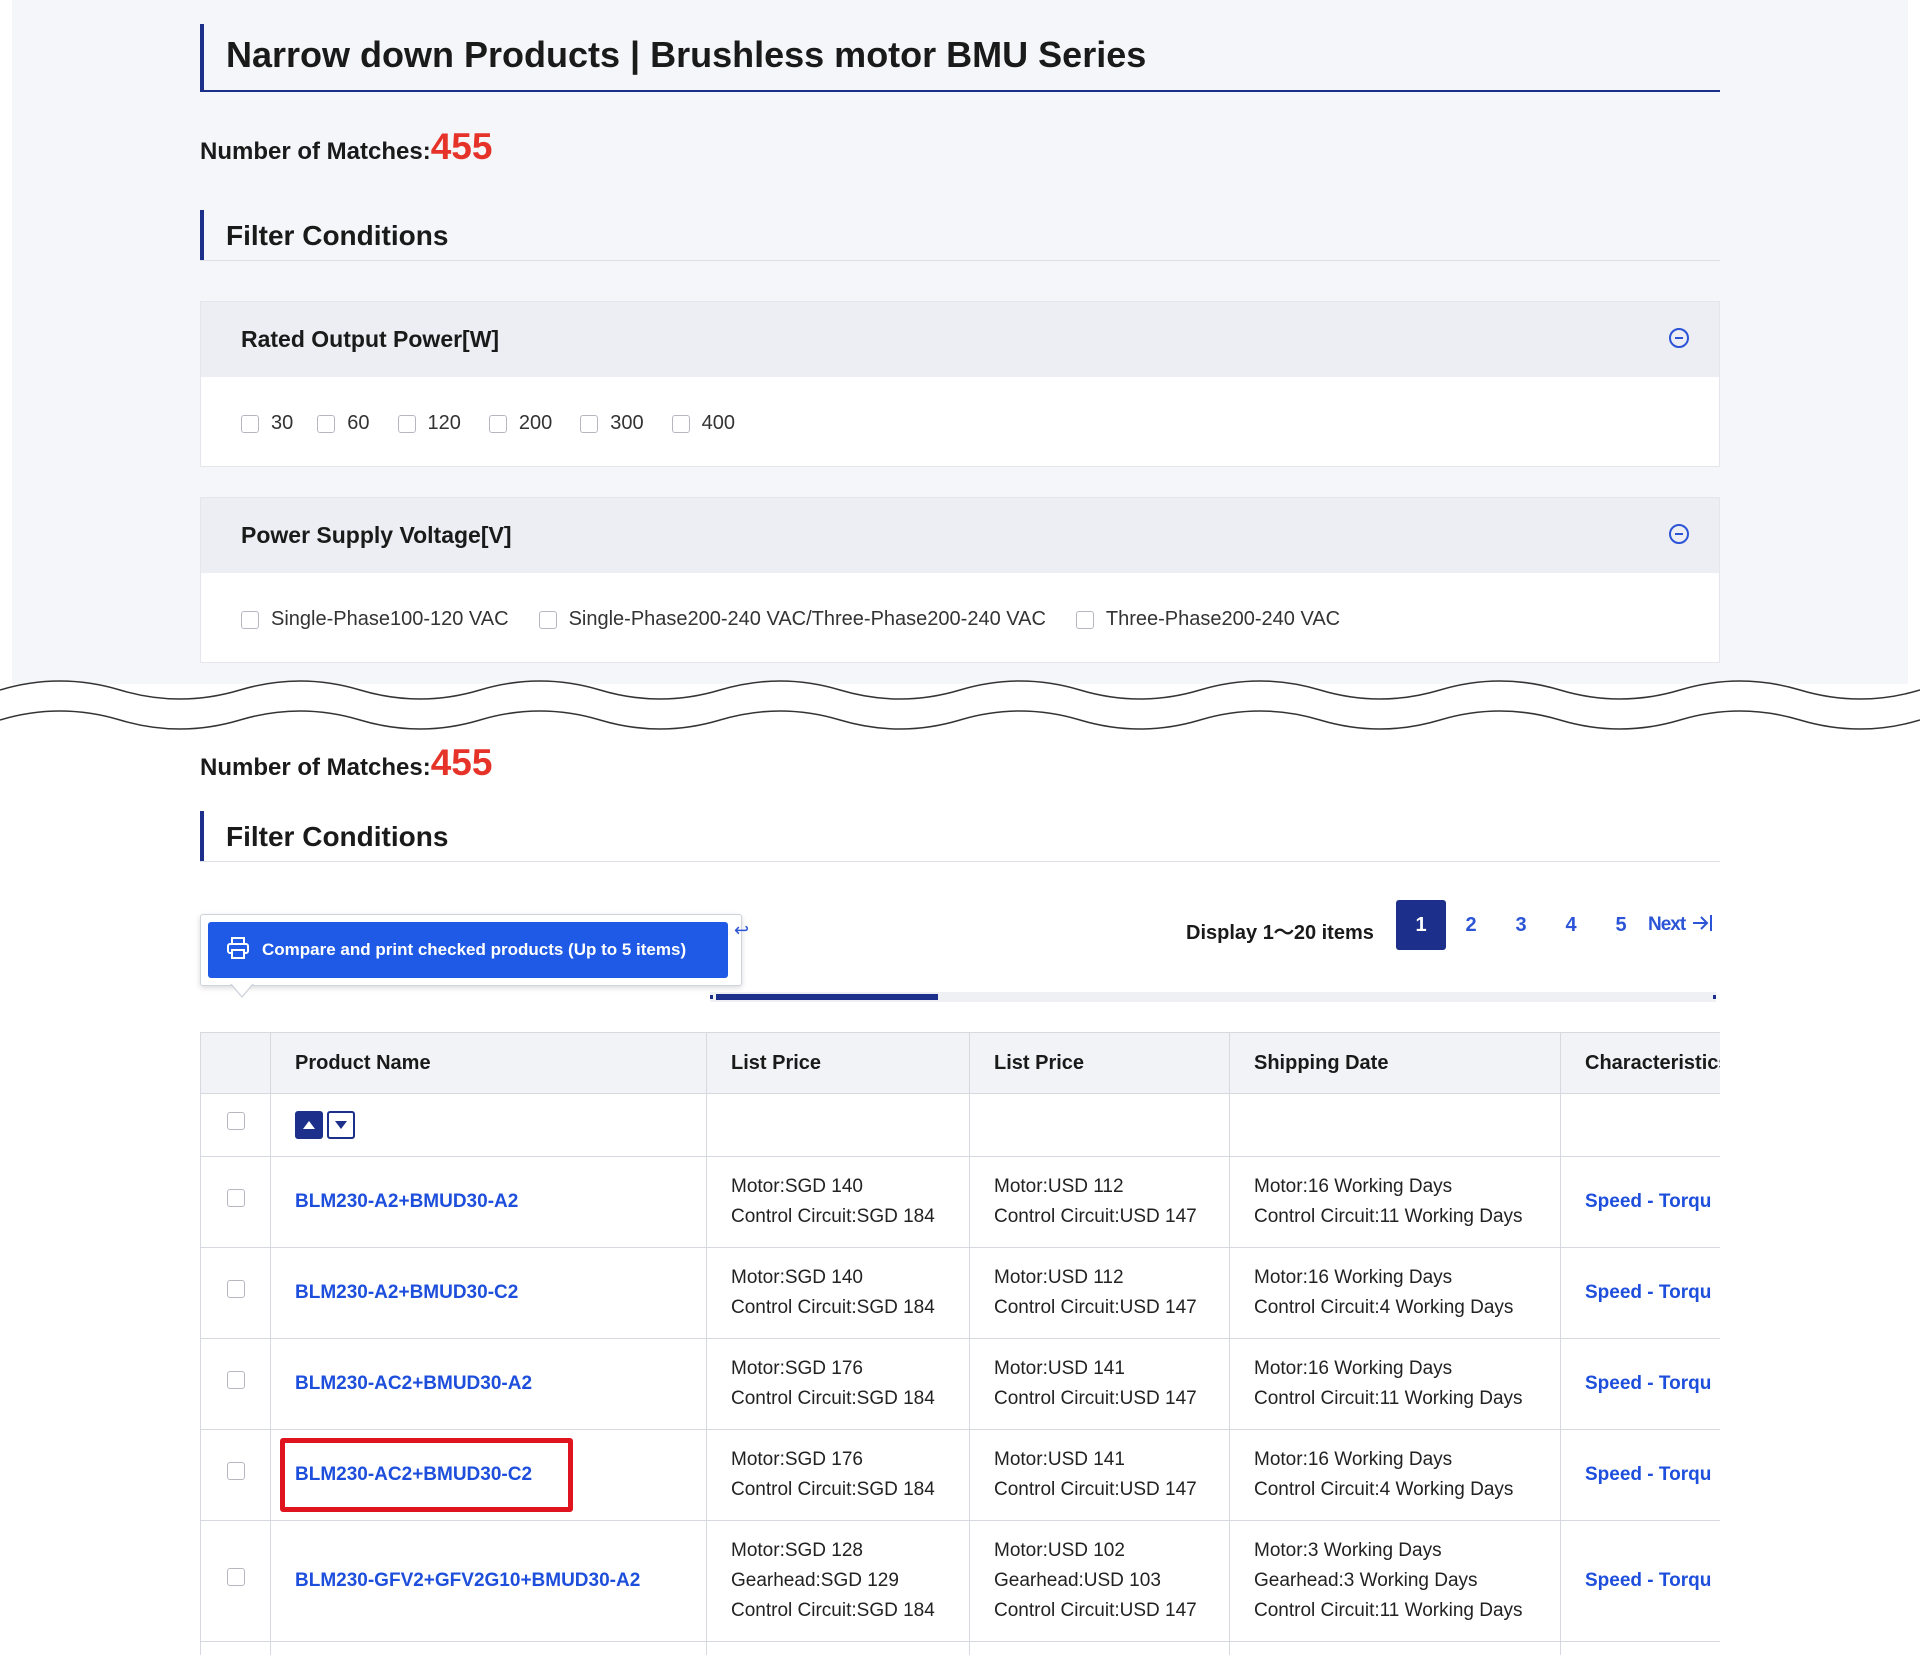 The width and height of the screenshot is (1920, 1655). What do you see at coordinates (467, 1580) in the screenshot?
I see `product-link: BLM230-GFV2+GFV2G10+BMUD30-A2` at bounding box center [467, 1580].